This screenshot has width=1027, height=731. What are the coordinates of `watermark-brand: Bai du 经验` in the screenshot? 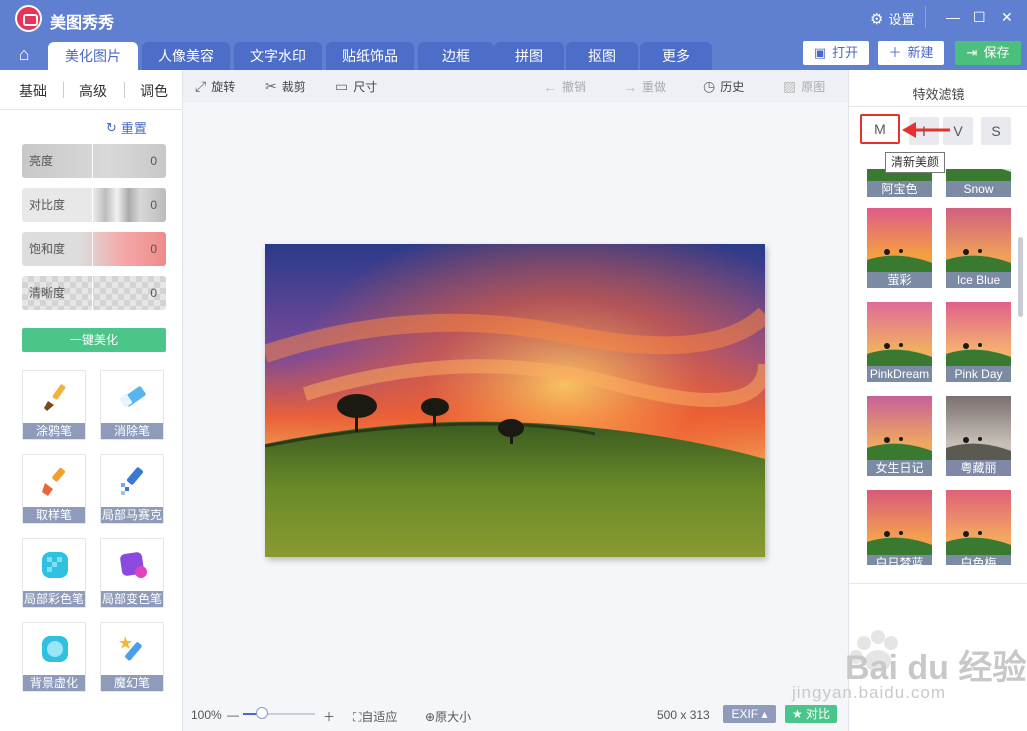 It's located at (936, 668).